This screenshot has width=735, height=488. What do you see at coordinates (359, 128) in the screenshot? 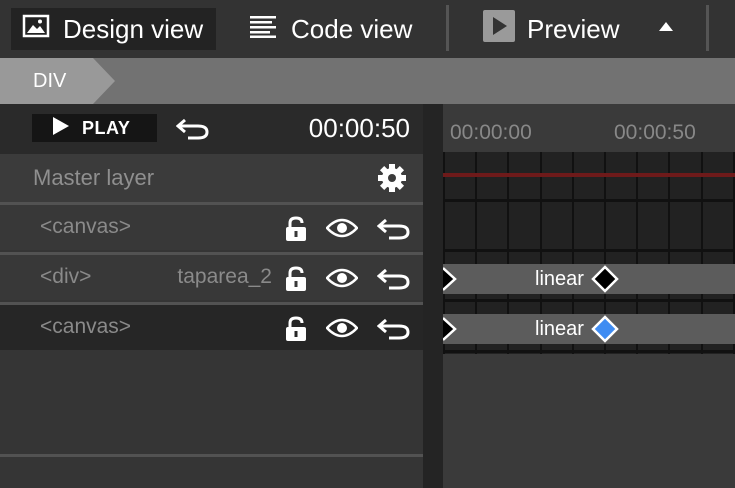
I see `current-time: 00:00:50` at bounding box center [359, 128].